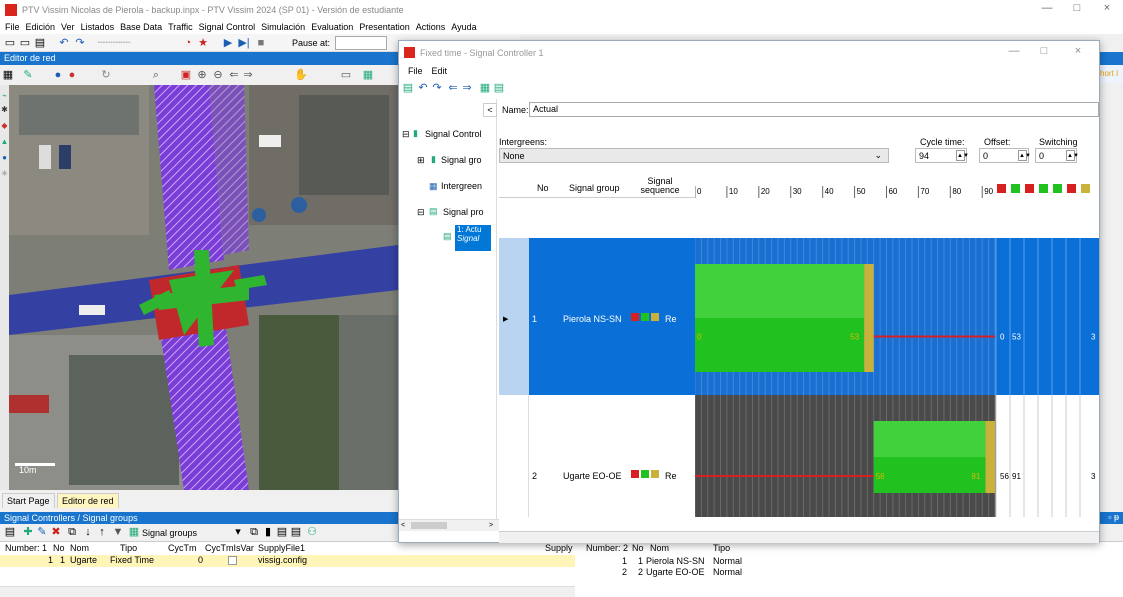 The height and width of the screenshot is (597, 1123). What do you see at coordinates (72, 532) in the screenshot?
I see `duplicate-icon: ⧉` at bounding box center [72, 532].